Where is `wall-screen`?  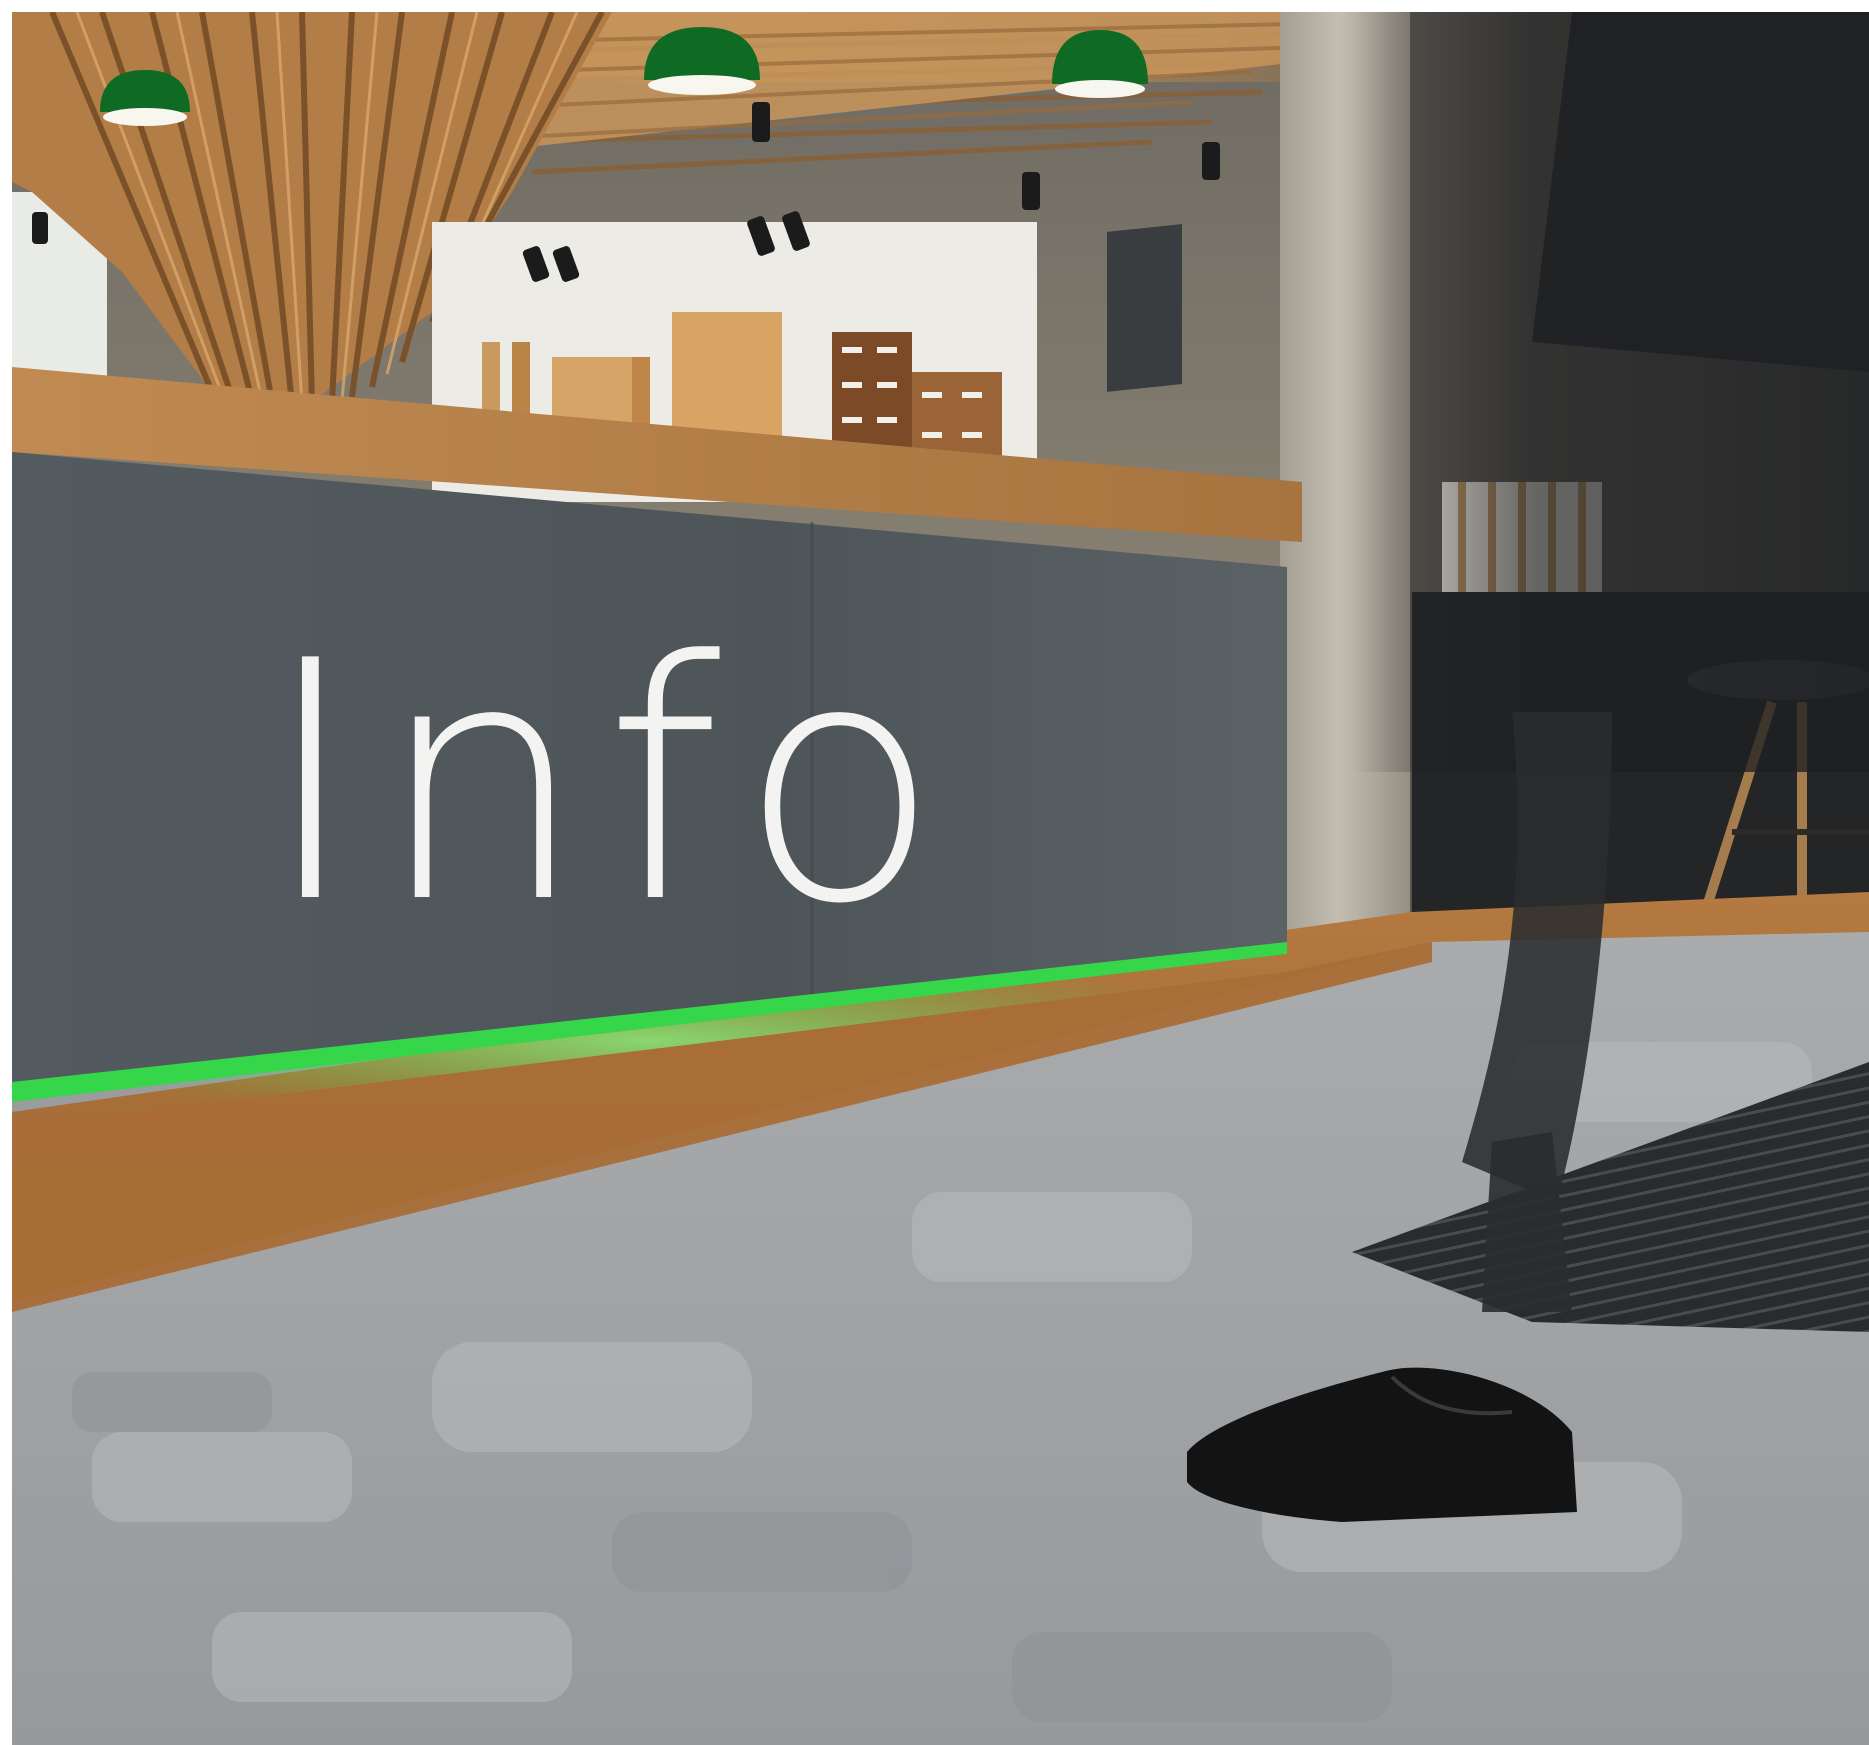
wall-screen is located at coordinates (1144, 308).